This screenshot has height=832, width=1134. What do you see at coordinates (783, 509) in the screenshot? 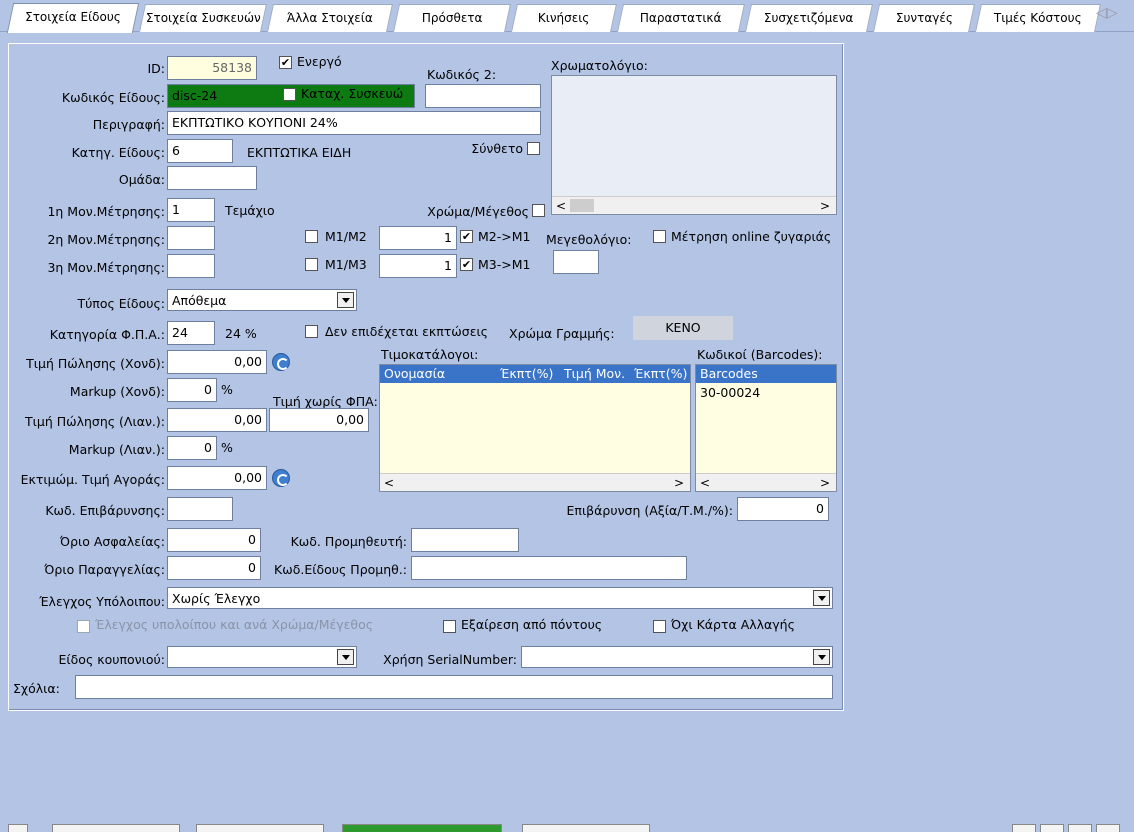
I see `charge-input: 0` at bounding box center [783, 509].